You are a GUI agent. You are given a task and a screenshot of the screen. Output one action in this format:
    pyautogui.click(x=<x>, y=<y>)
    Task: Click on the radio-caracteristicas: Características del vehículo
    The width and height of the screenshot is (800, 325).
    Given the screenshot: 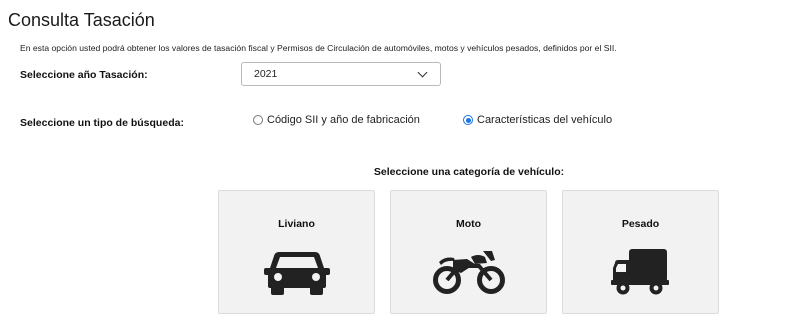 What is the action you would take?
    pyautogui.click(x=537, y=120)
    